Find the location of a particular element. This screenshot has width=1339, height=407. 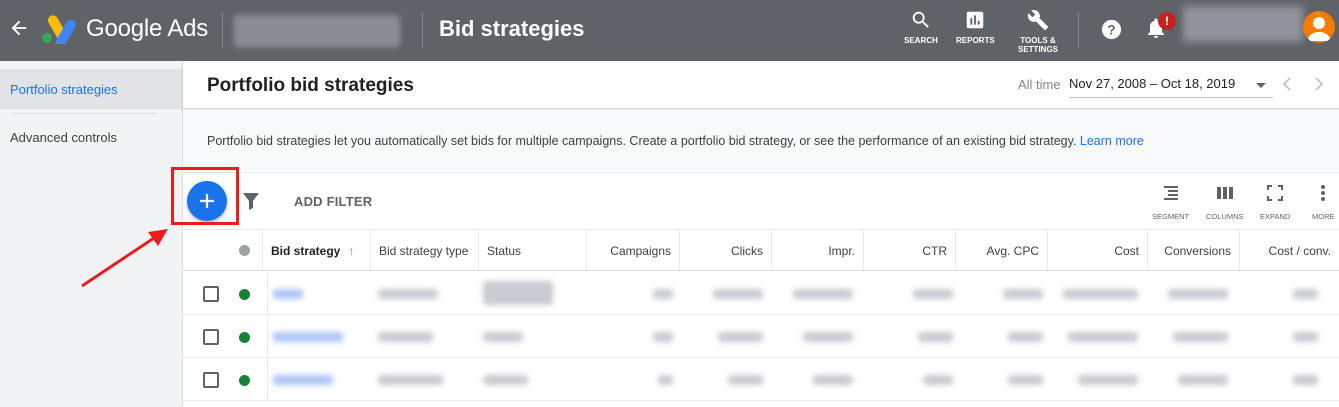

table-toolbar: ADD FILTER SEGMENT COLUMNS EXPAND MORE is located at coordinates (761, 201).